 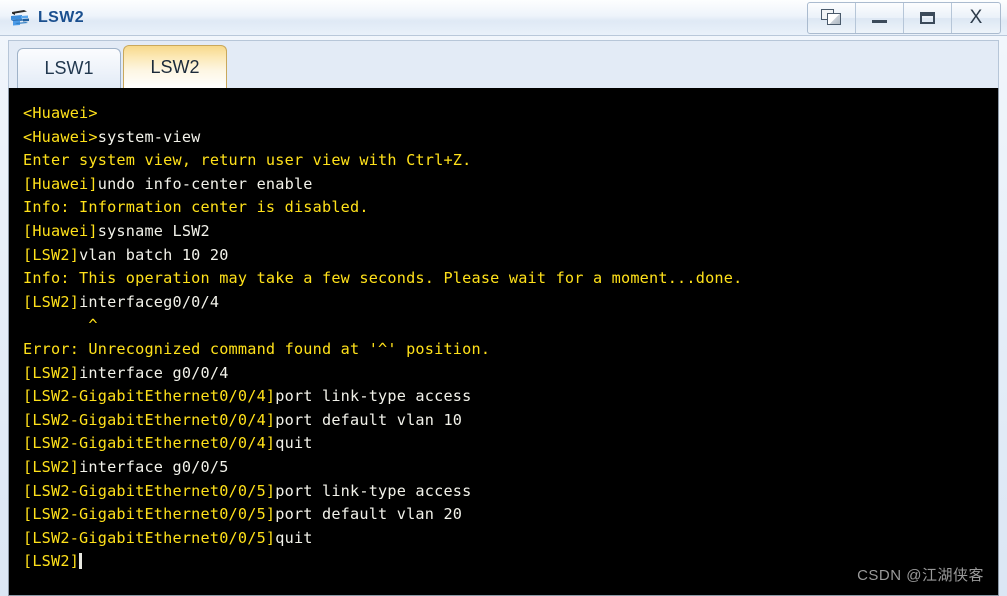 What do you see at coordinates (510, 562) in the screenshot?
I see `terminal-line: [LSW2]` at bounding box center [510, 562].